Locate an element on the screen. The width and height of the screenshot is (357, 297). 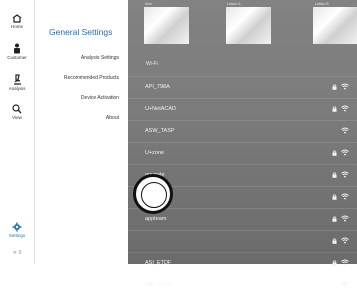
menu-item-recommended-products: Recommended Products is located at coordinates (91, 78).